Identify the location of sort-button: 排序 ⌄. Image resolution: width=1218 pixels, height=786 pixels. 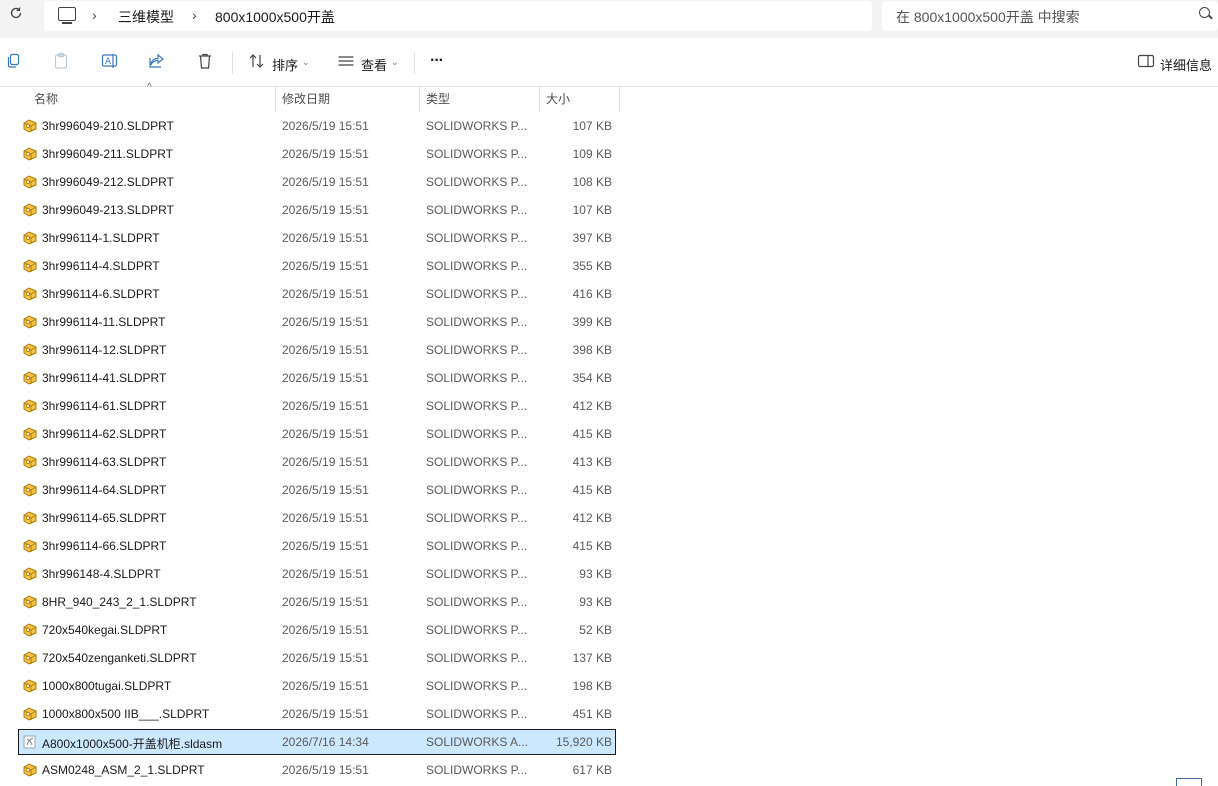
(280, 63).